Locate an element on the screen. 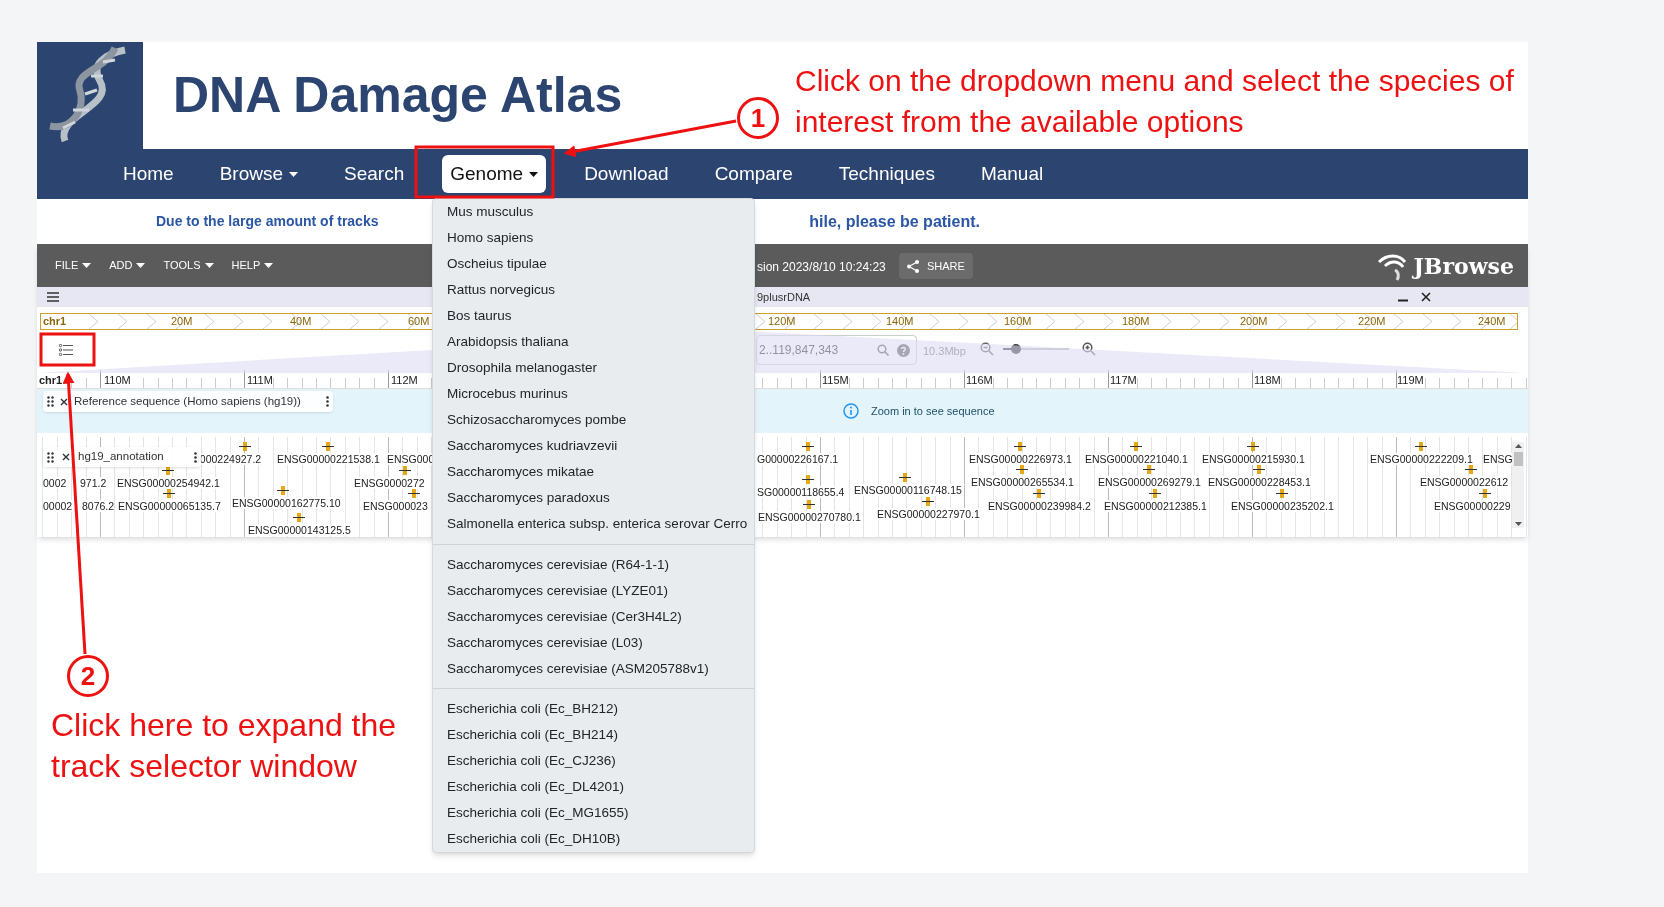  gene-label: ENSG0000272 is located at coordinates (389, 483).